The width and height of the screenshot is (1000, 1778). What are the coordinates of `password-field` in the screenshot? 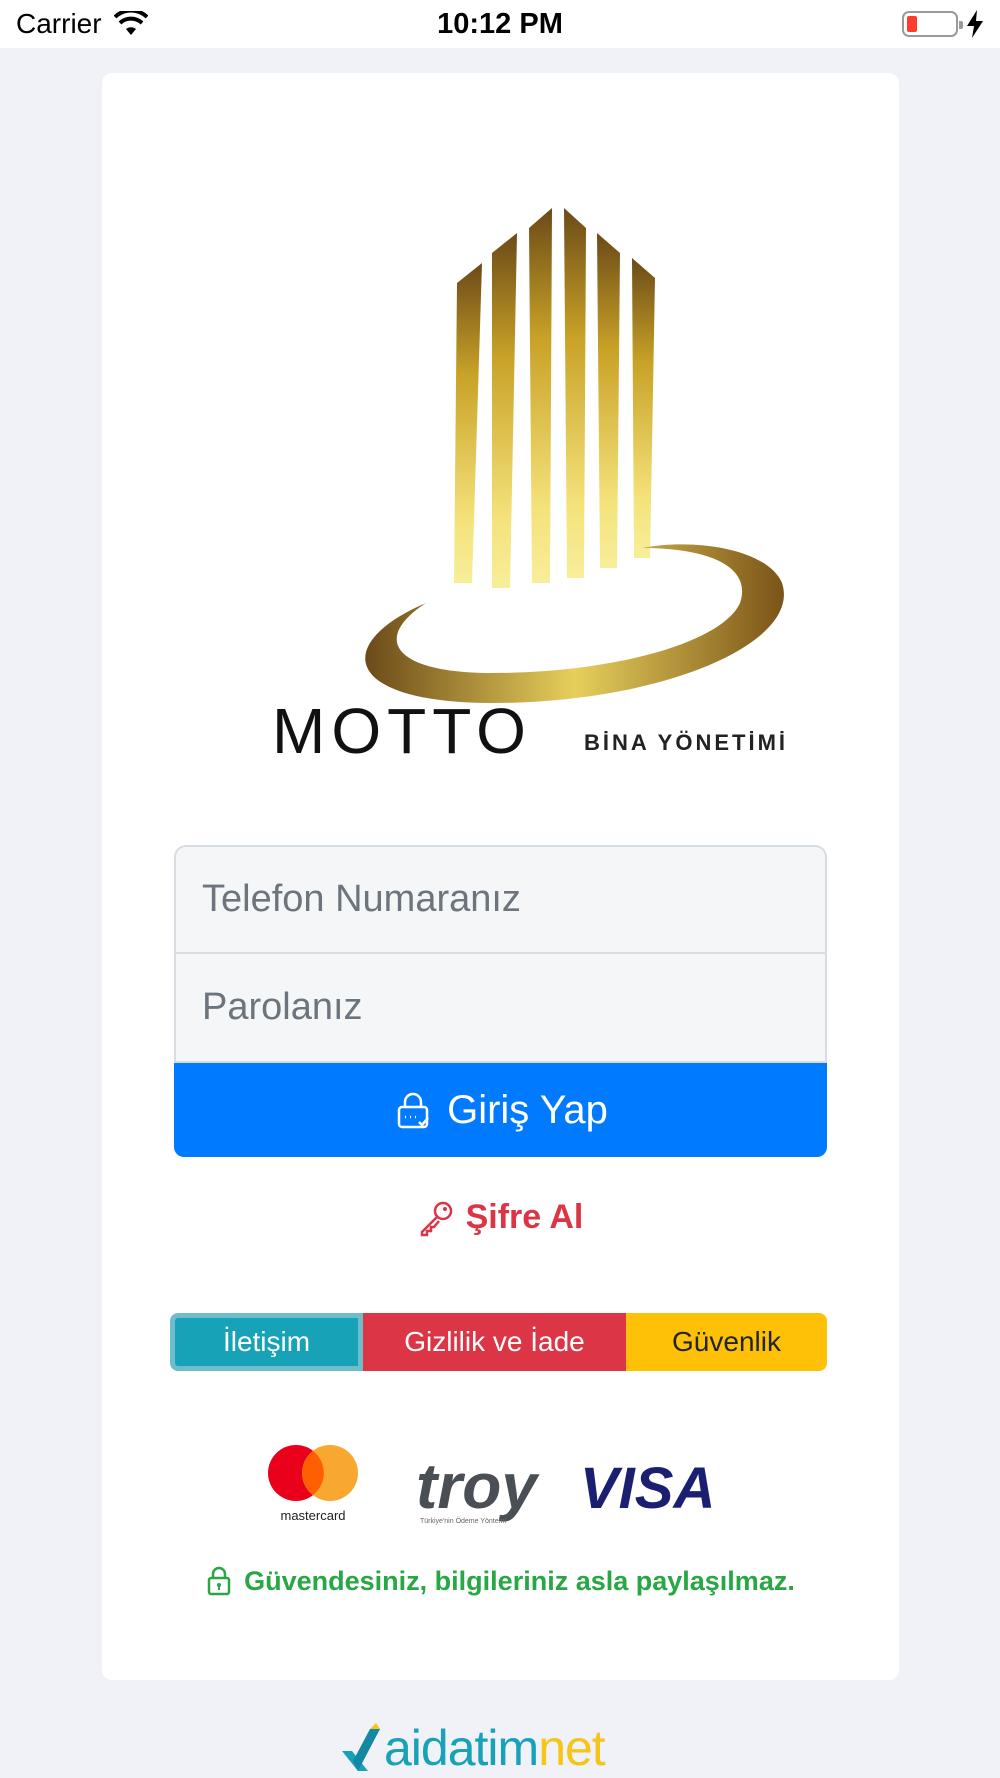 It's located at (500, 1008).